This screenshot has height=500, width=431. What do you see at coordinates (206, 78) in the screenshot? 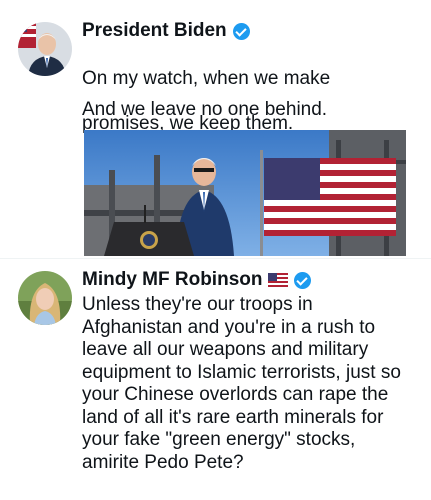
I see `post-text-line: On my watch, when we make` at bounding box center [206, 78].